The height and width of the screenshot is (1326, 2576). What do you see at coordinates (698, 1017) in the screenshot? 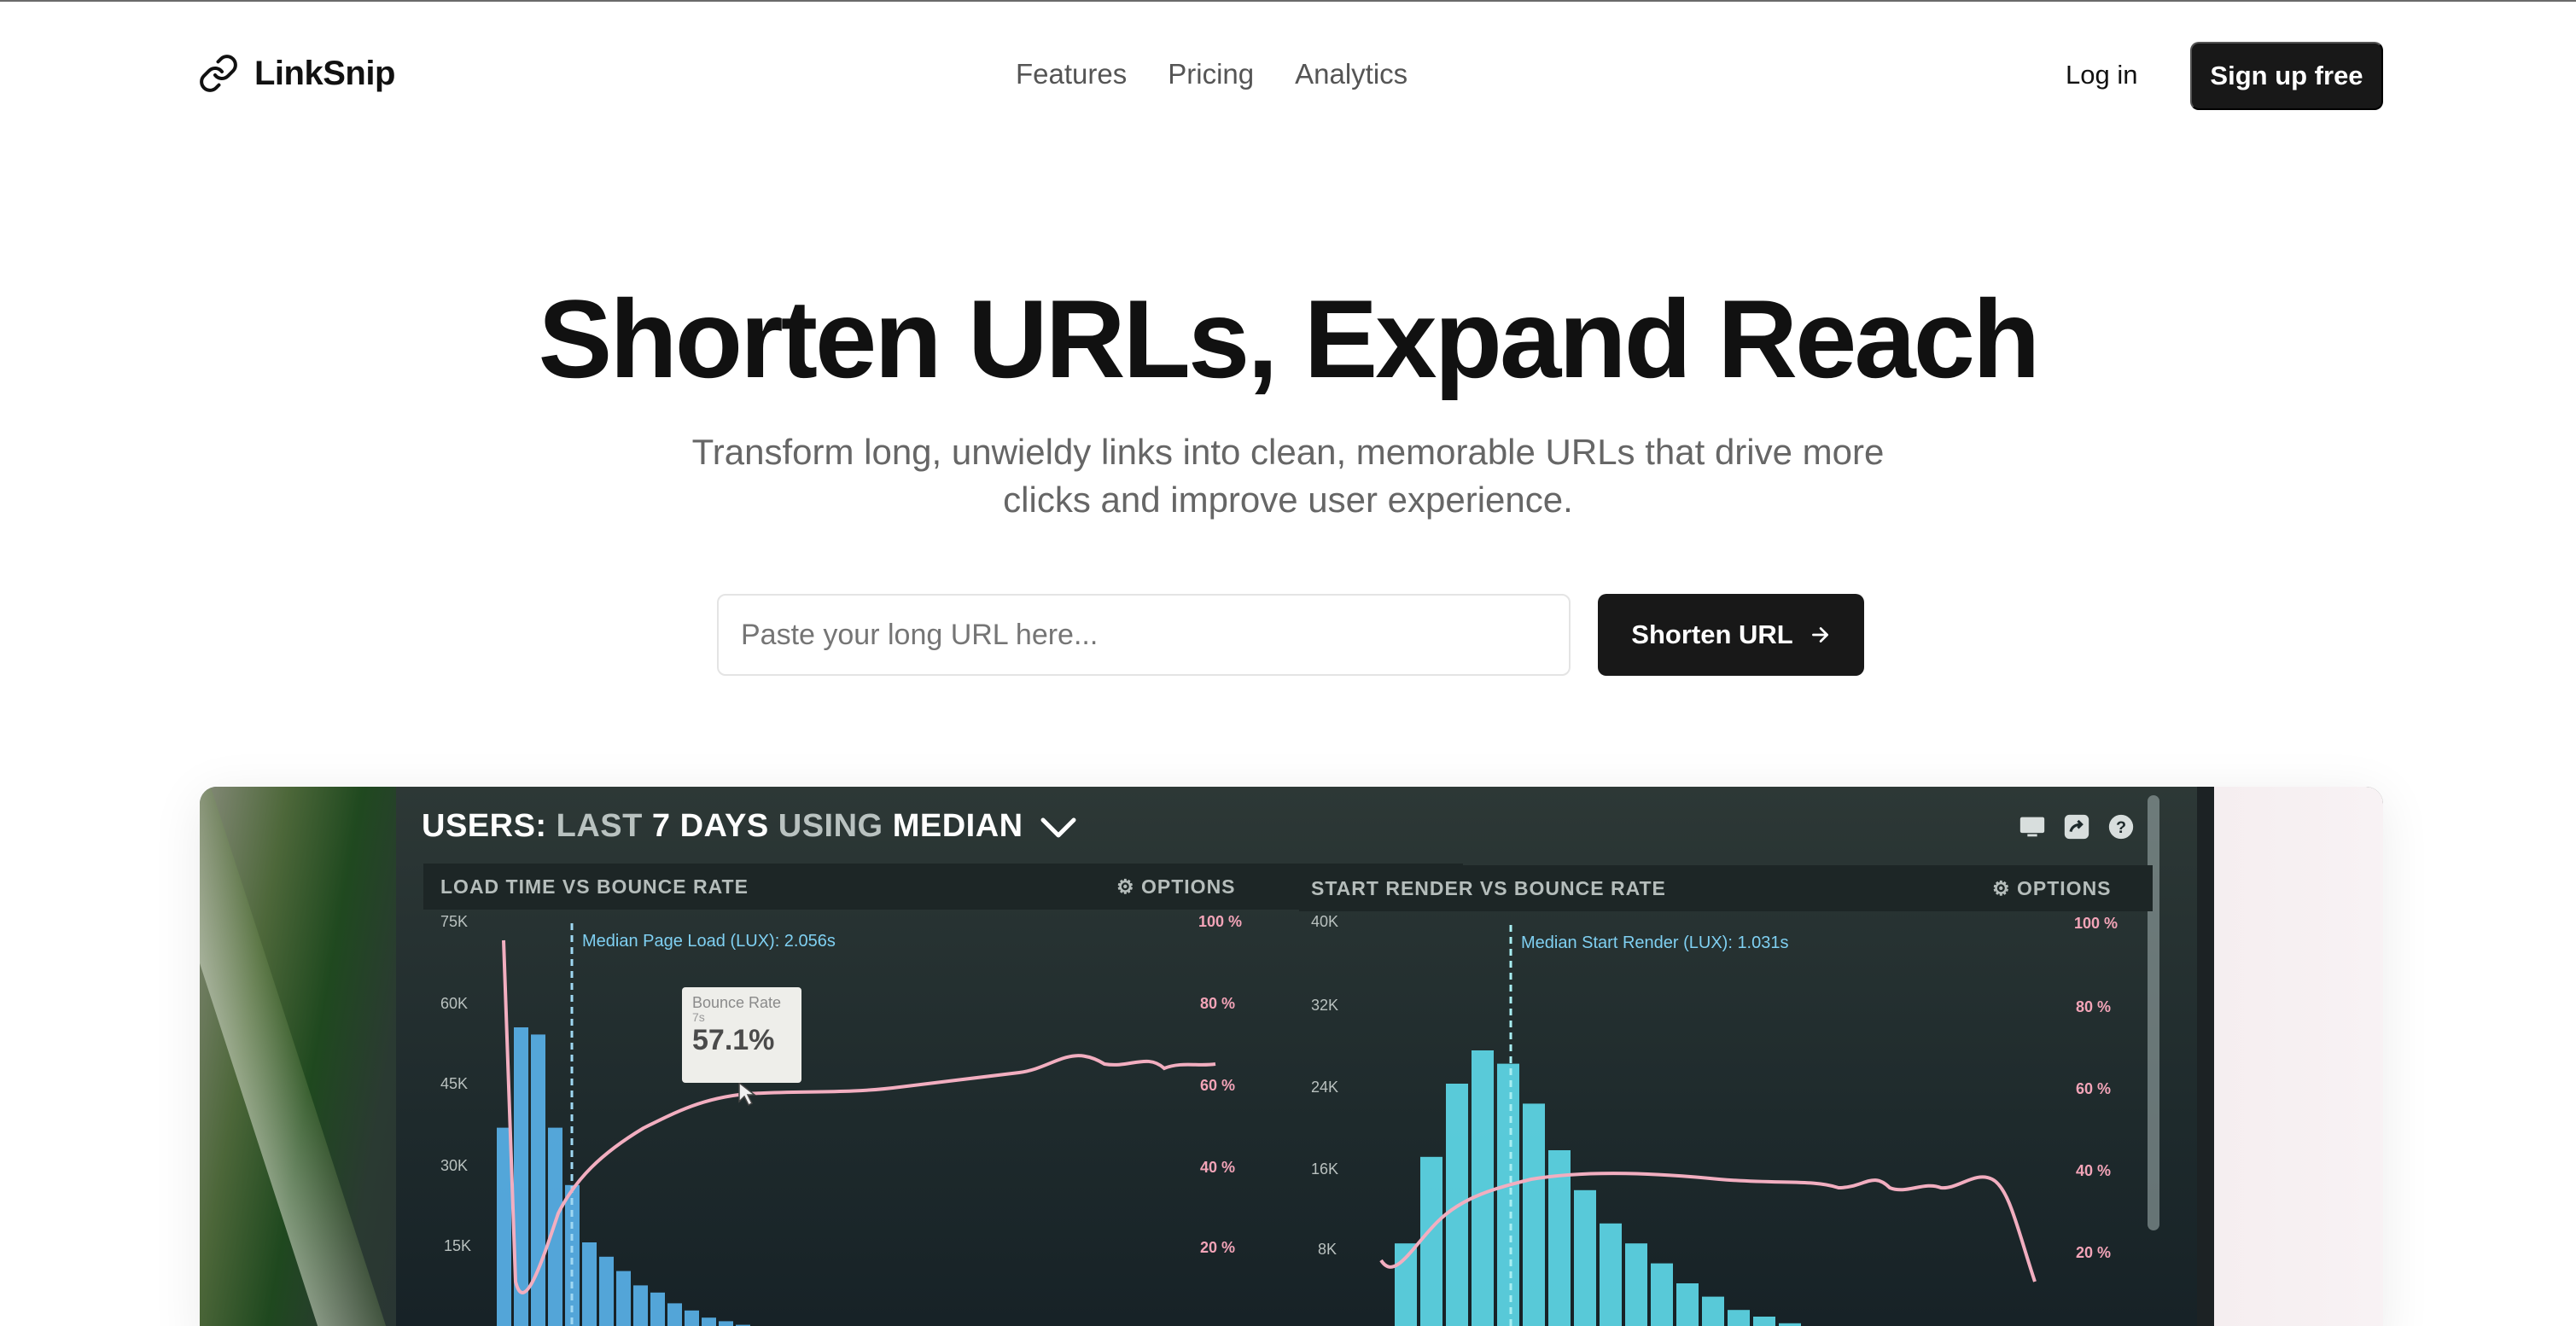
I see `tooltip-sub: 7s` at bounding box center [698, 1017].